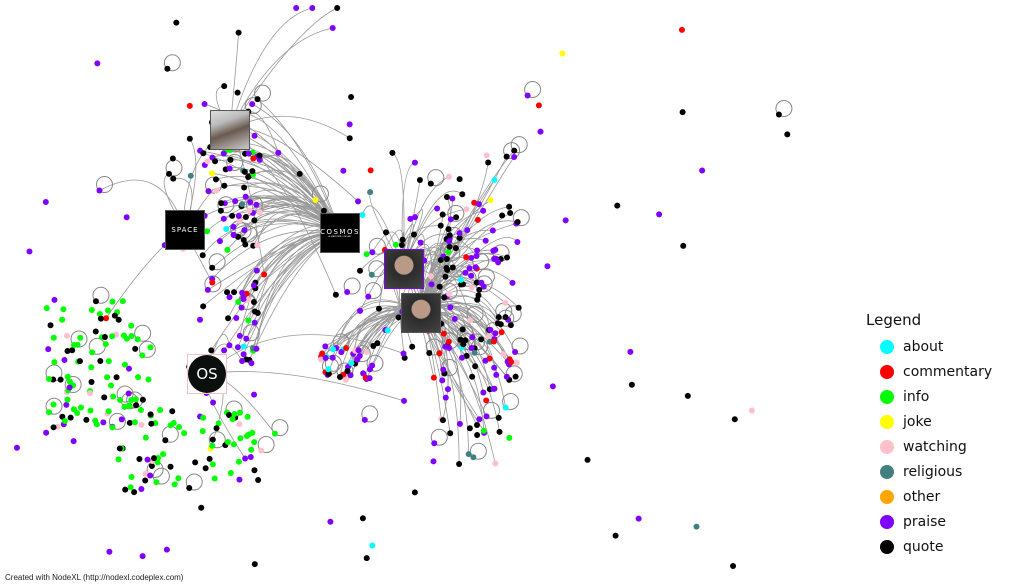 Image resolution: width=1024 pixels, height=588 pixels. I want to click on node-religious, so click(242, 204).